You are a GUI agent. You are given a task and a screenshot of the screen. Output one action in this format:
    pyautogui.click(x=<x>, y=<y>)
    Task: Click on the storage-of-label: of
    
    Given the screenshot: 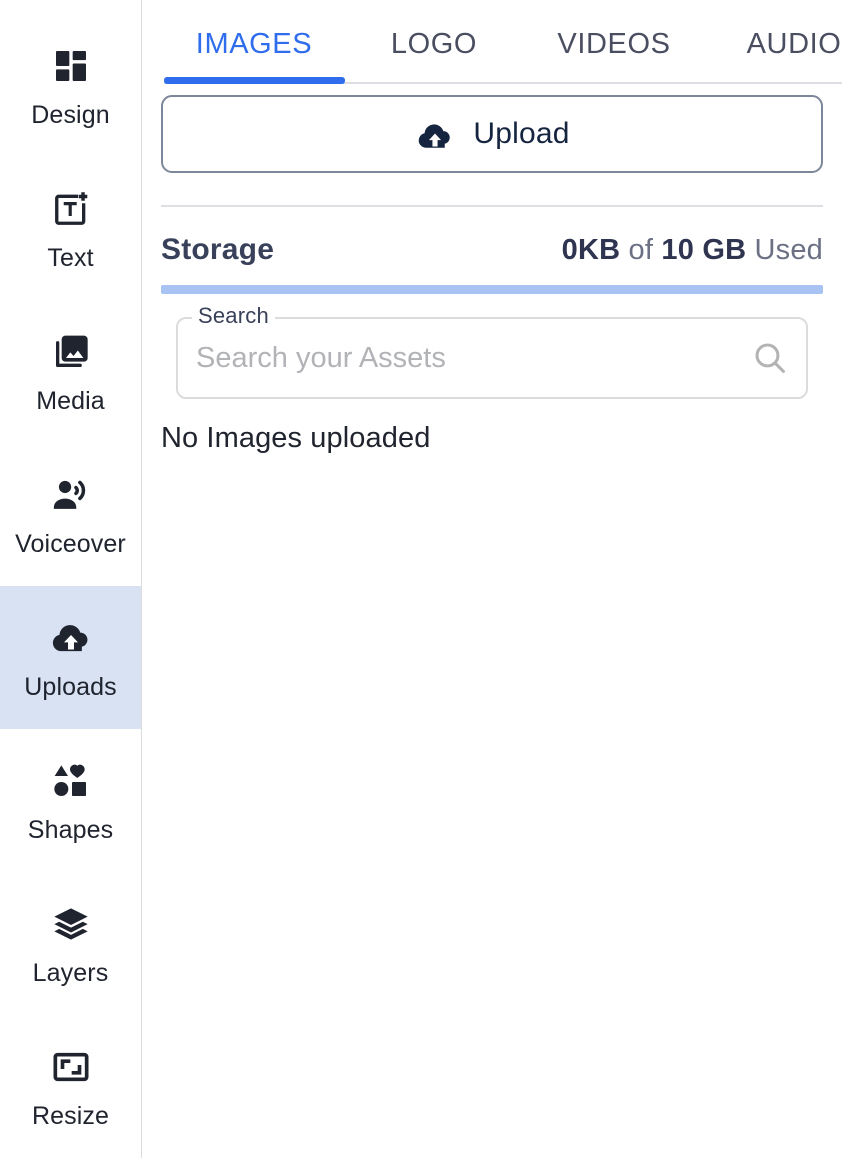 What is the action you would take?
    pyautogui.click(x=641, y=250)
    